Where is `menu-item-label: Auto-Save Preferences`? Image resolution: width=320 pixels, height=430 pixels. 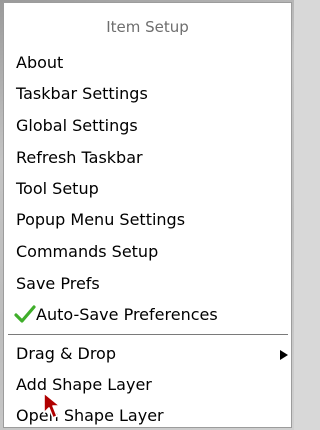
menu-item-label: Auto-Save Preferences is located at coordinates (127, 314).